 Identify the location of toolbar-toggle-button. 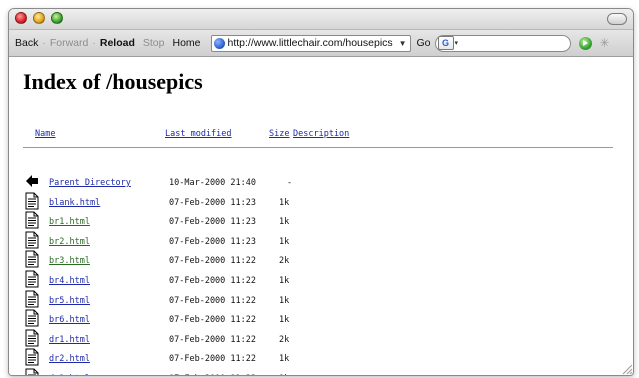
(617, 19).